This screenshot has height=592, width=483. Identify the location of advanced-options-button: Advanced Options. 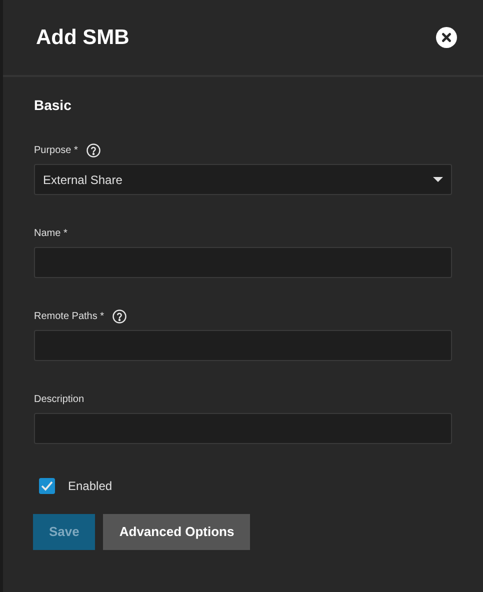
(176, 532).